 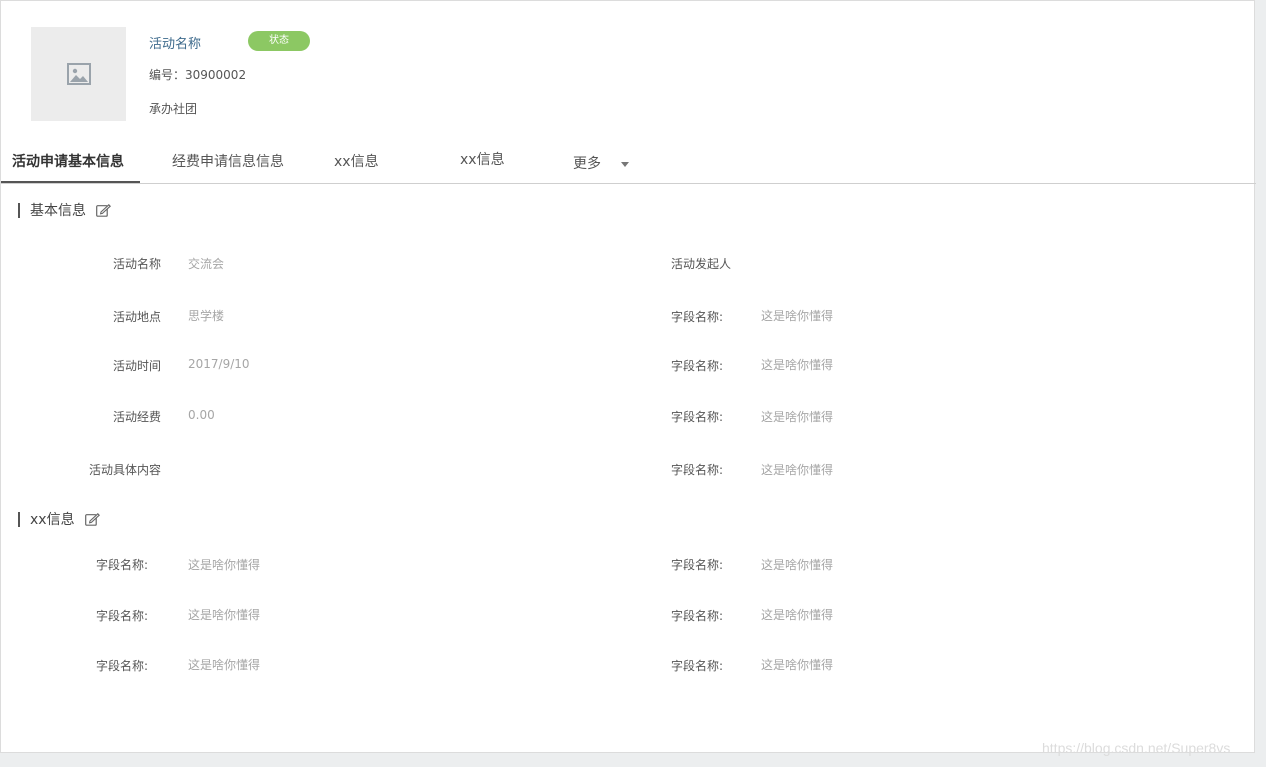 What do you see at coordinates (198, 75) in the screenshot?
I see `activity-code: 编号：30900002` at bounding box center [198, 75].